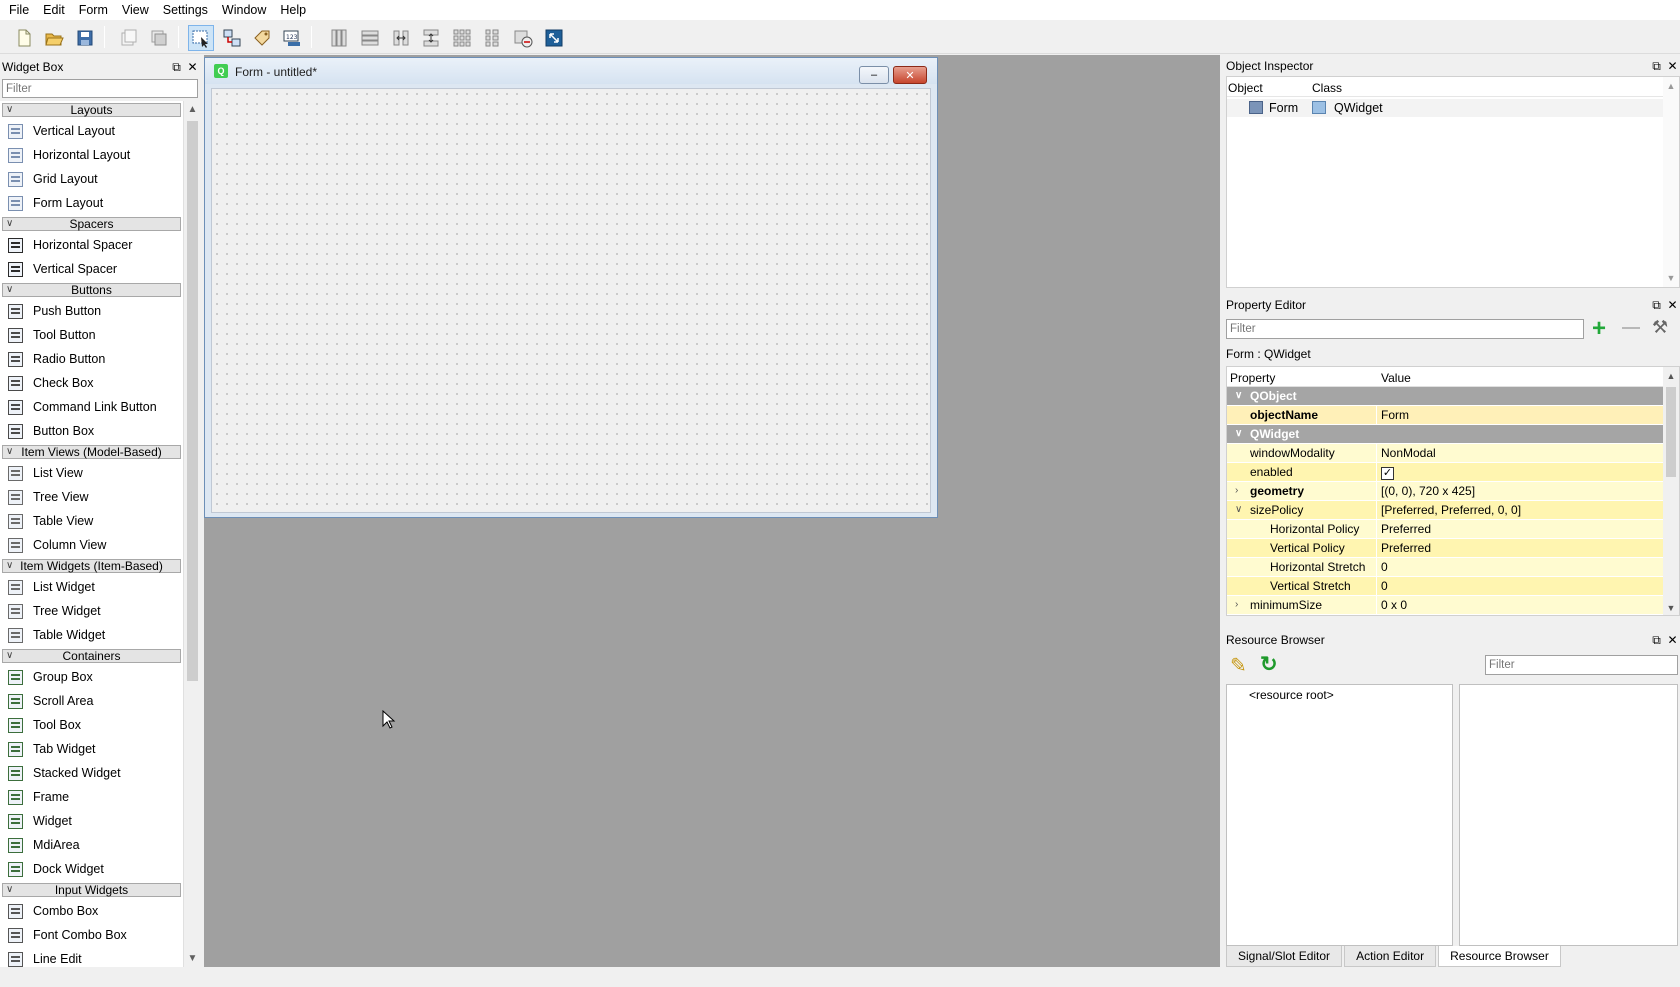 The image size is (1680, 987). Describe the element at coordinates (1528, 472) in the screenshot. I see `enabled-checkbox: ✓` at that location.